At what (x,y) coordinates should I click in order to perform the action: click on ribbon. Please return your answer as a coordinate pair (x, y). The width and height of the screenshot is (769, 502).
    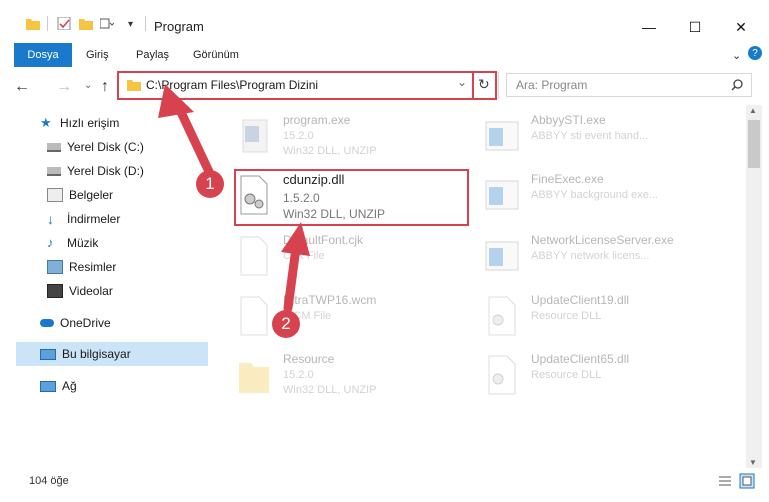
    Looking at the image, I should click on (384, 55).